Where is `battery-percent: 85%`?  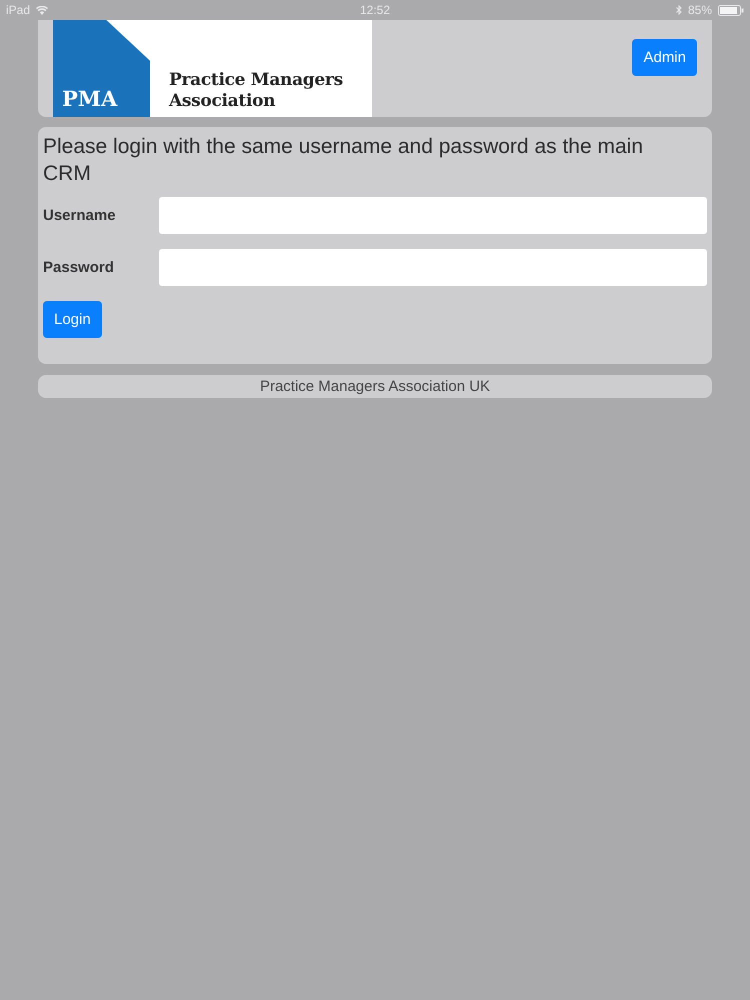
battery-percent: 85% is located at coordinates (700, 10).